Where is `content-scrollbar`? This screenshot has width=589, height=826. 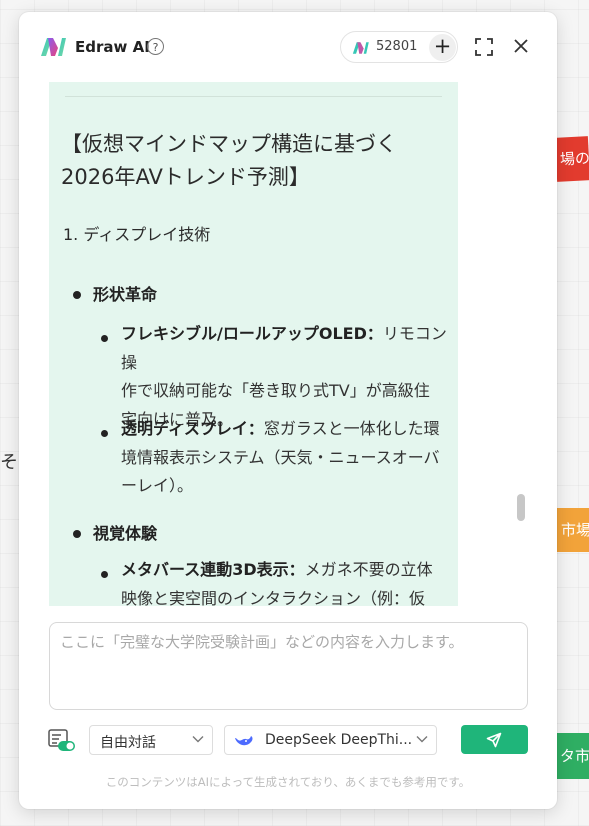 content-scrollbar is located at coordinates (521, 507).